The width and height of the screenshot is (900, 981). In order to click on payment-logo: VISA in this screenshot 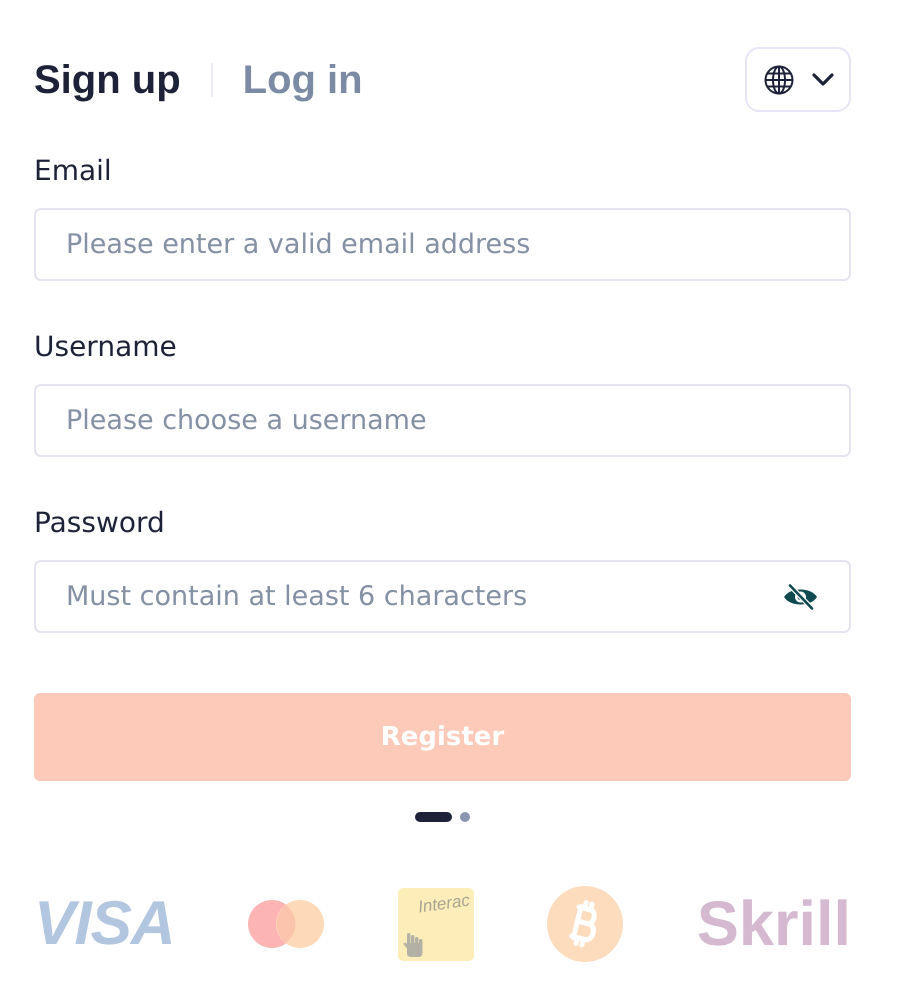, I will do `click(104, 924)`.